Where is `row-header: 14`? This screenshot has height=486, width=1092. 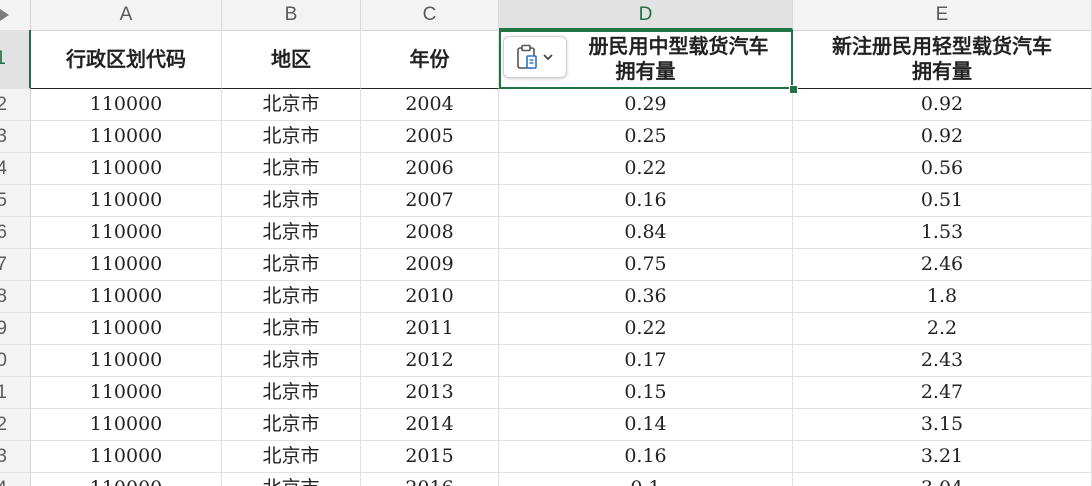
row-header: 14 is located at coordinates (15, 479).